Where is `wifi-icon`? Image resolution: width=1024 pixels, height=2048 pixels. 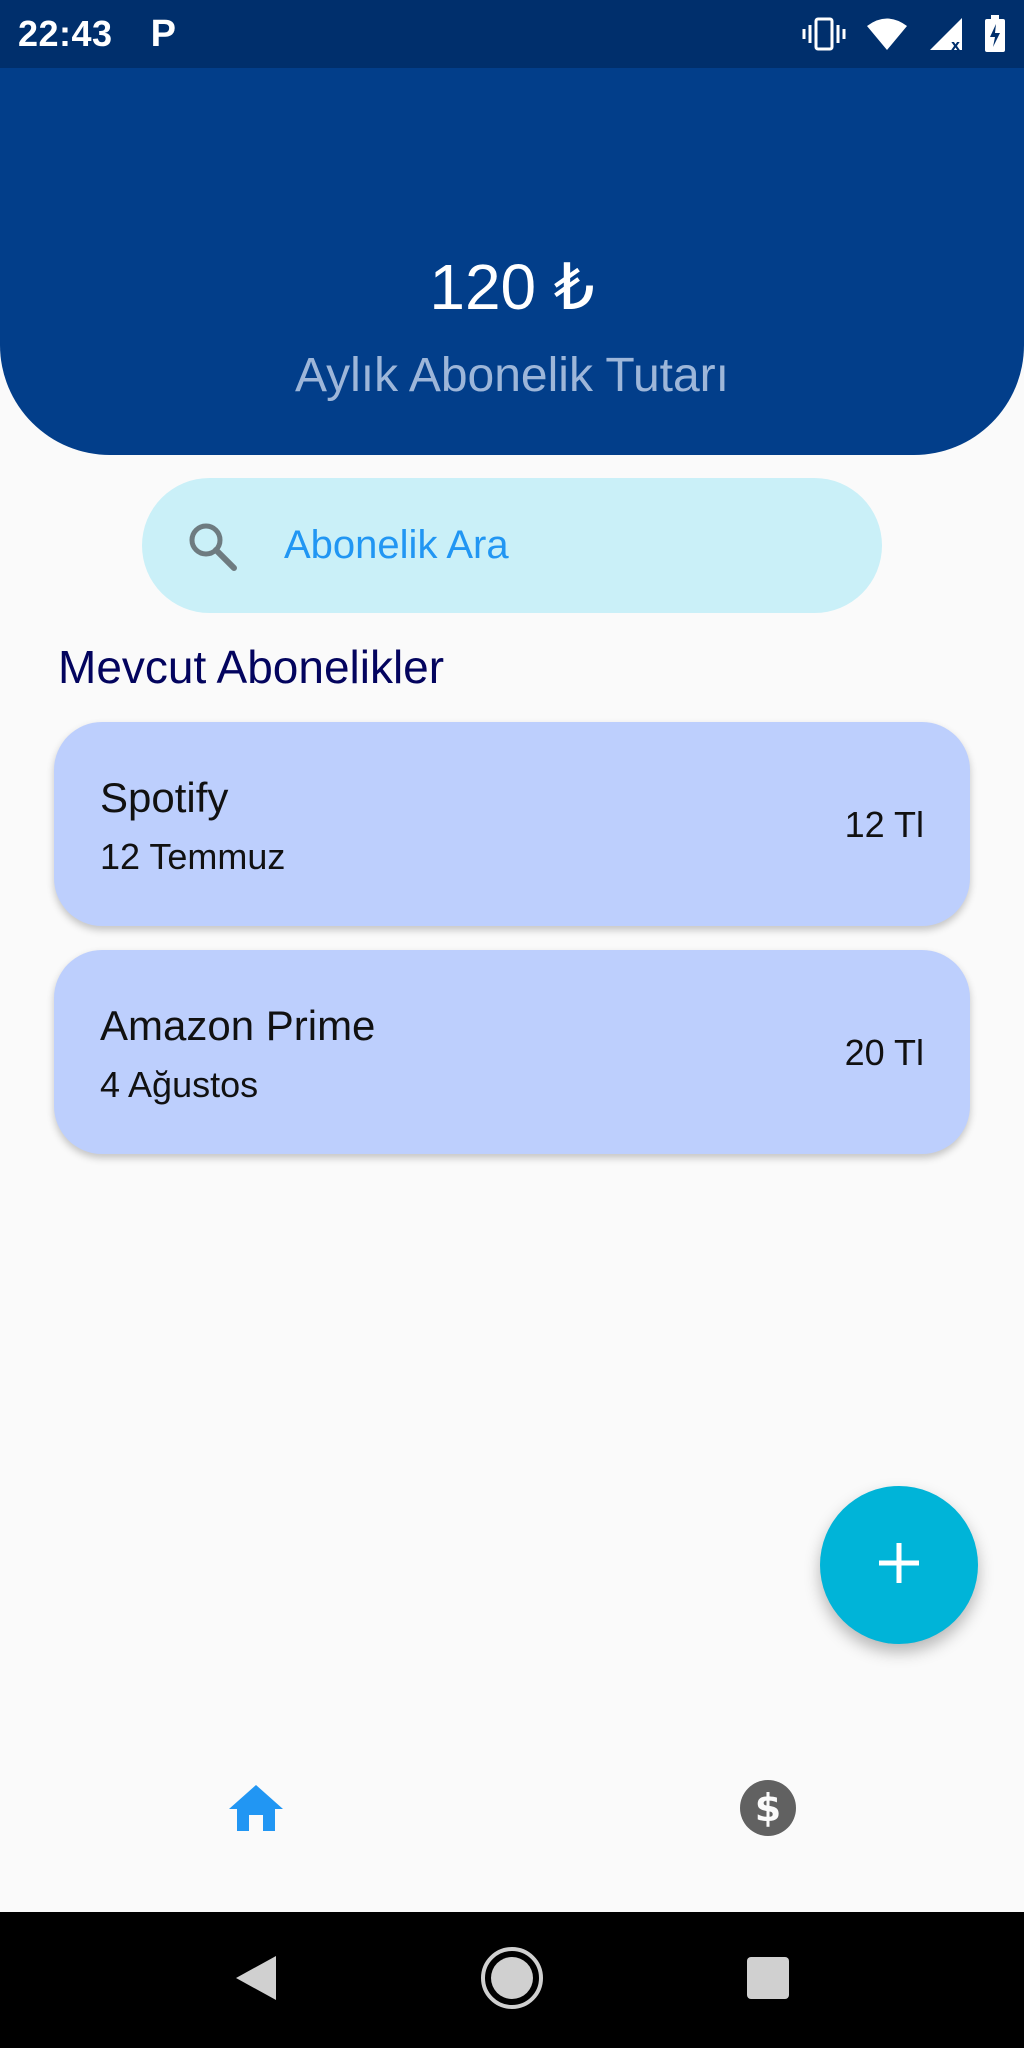 wifi-icon is located at coordinates (887, 34).